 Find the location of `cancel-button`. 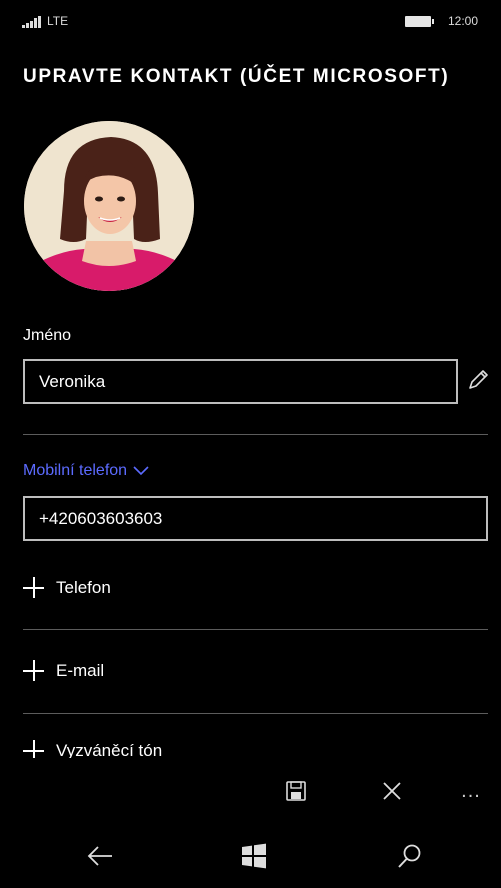

cancel-button is located at coordinates (392, 791).